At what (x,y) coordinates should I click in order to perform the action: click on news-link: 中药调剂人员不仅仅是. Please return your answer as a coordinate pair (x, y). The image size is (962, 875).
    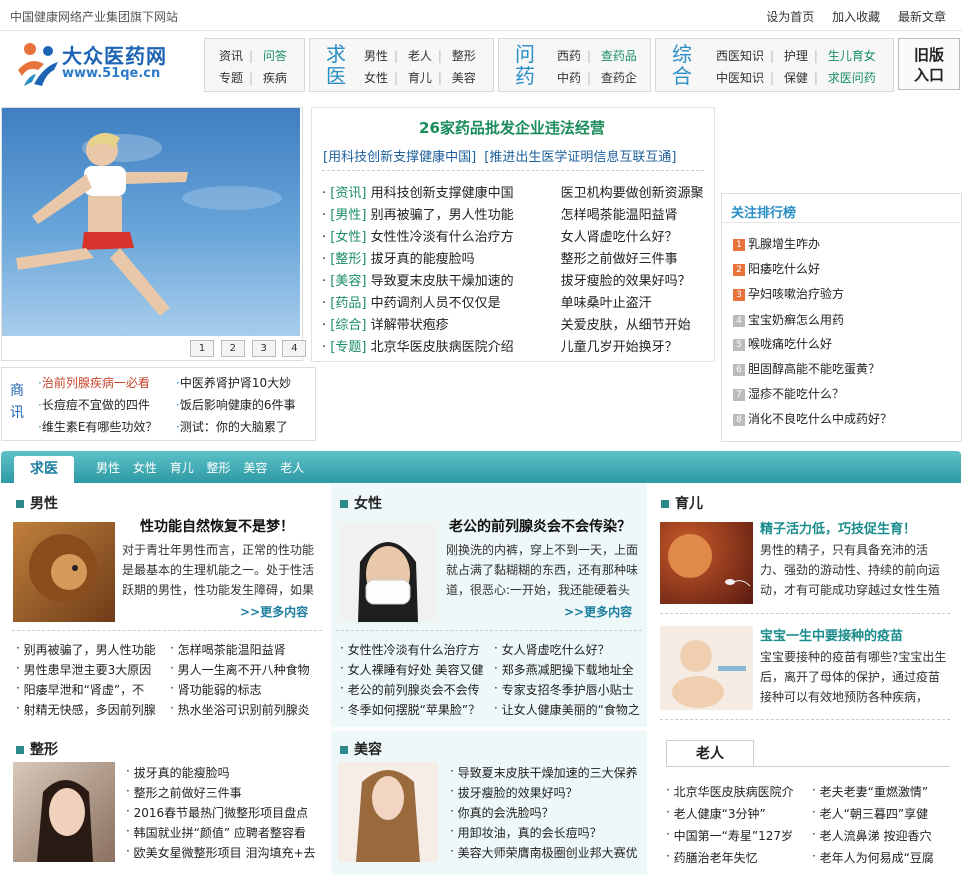
    Looking at the image, I should click on (466, 301).